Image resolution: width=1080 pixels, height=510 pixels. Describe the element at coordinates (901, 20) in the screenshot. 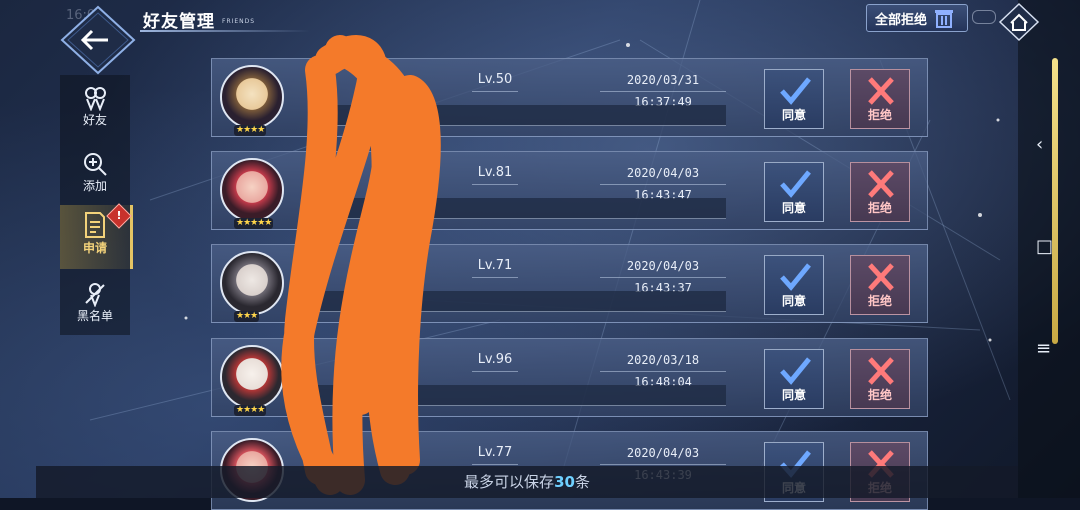

I see `reject-all-label: 全部拒绝` at that location.